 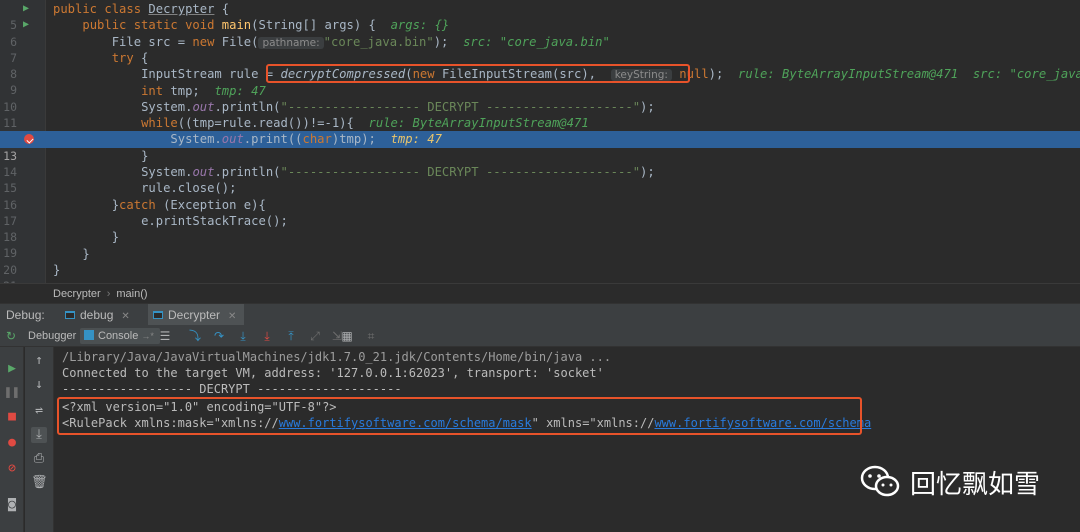 What do you see at coordinates (25, 315) in the screenshot?
I see `debug-title: Debug:` at bounding box center [25, 315].